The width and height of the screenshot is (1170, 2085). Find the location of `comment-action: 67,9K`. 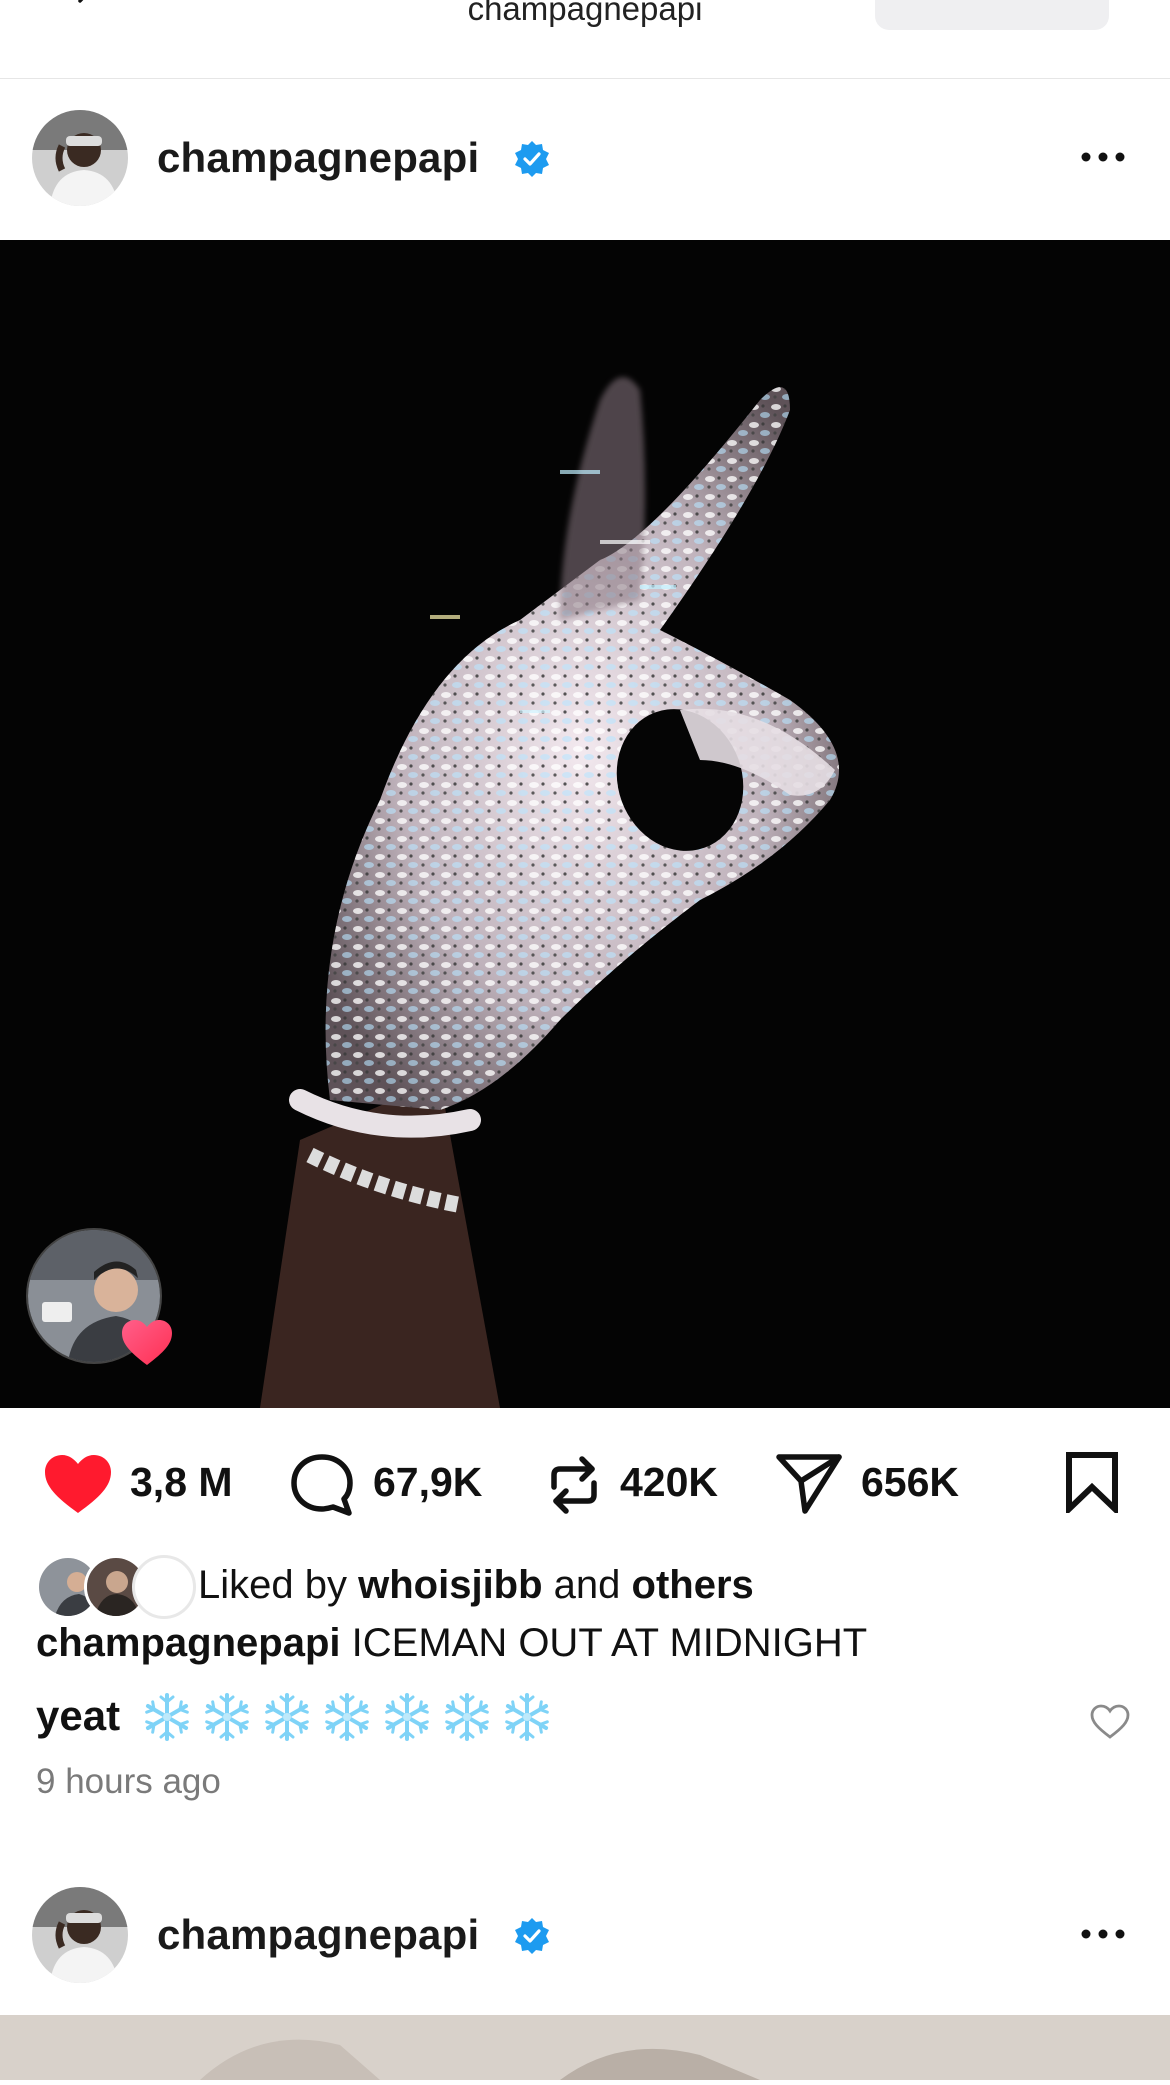

comment-action: 67,9K is located at coordinates (395, 1481).